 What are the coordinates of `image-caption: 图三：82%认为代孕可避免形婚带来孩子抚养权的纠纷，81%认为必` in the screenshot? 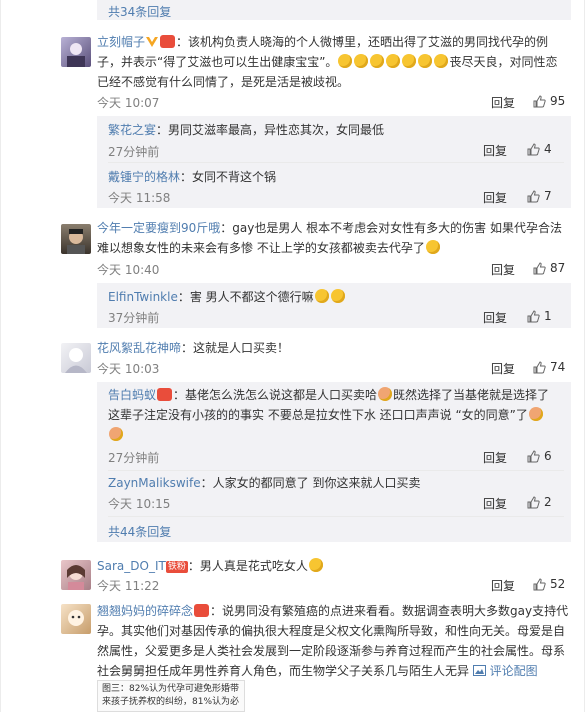 It's located at (171, 695).